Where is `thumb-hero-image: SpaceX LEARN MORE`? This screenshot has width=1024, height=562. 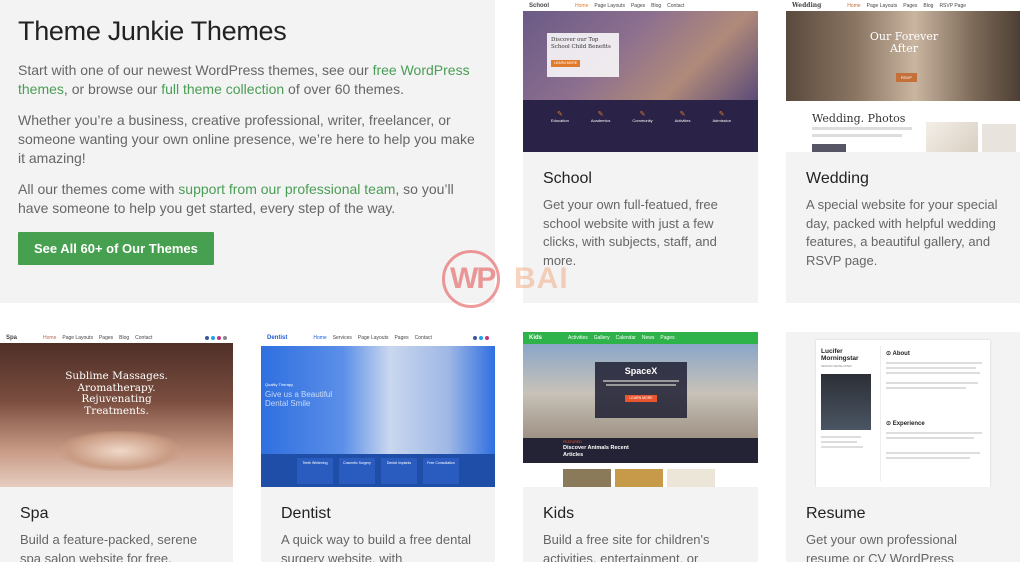
thumb-hero-image: SpaceX LEARN MORE is located at coordinates (640, 393).